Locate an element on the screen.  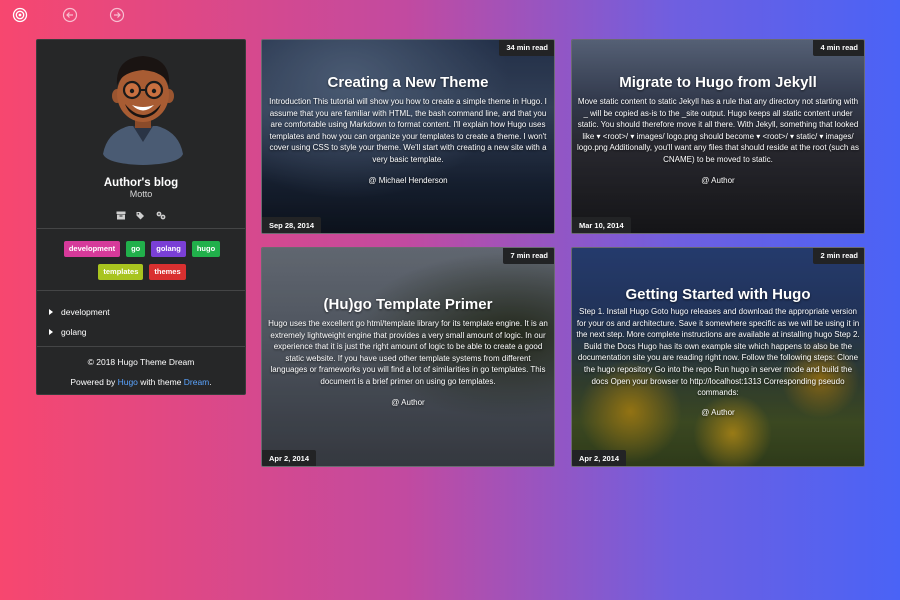
post-author: @ Michael Henderson is located at coordinates (408, 180).